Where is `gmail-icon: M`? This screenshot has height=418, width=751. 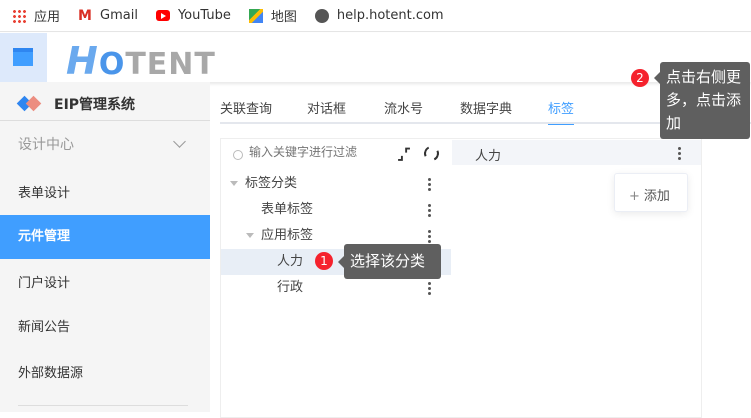 gmail-icon: M is located at coordinates (85, 15).